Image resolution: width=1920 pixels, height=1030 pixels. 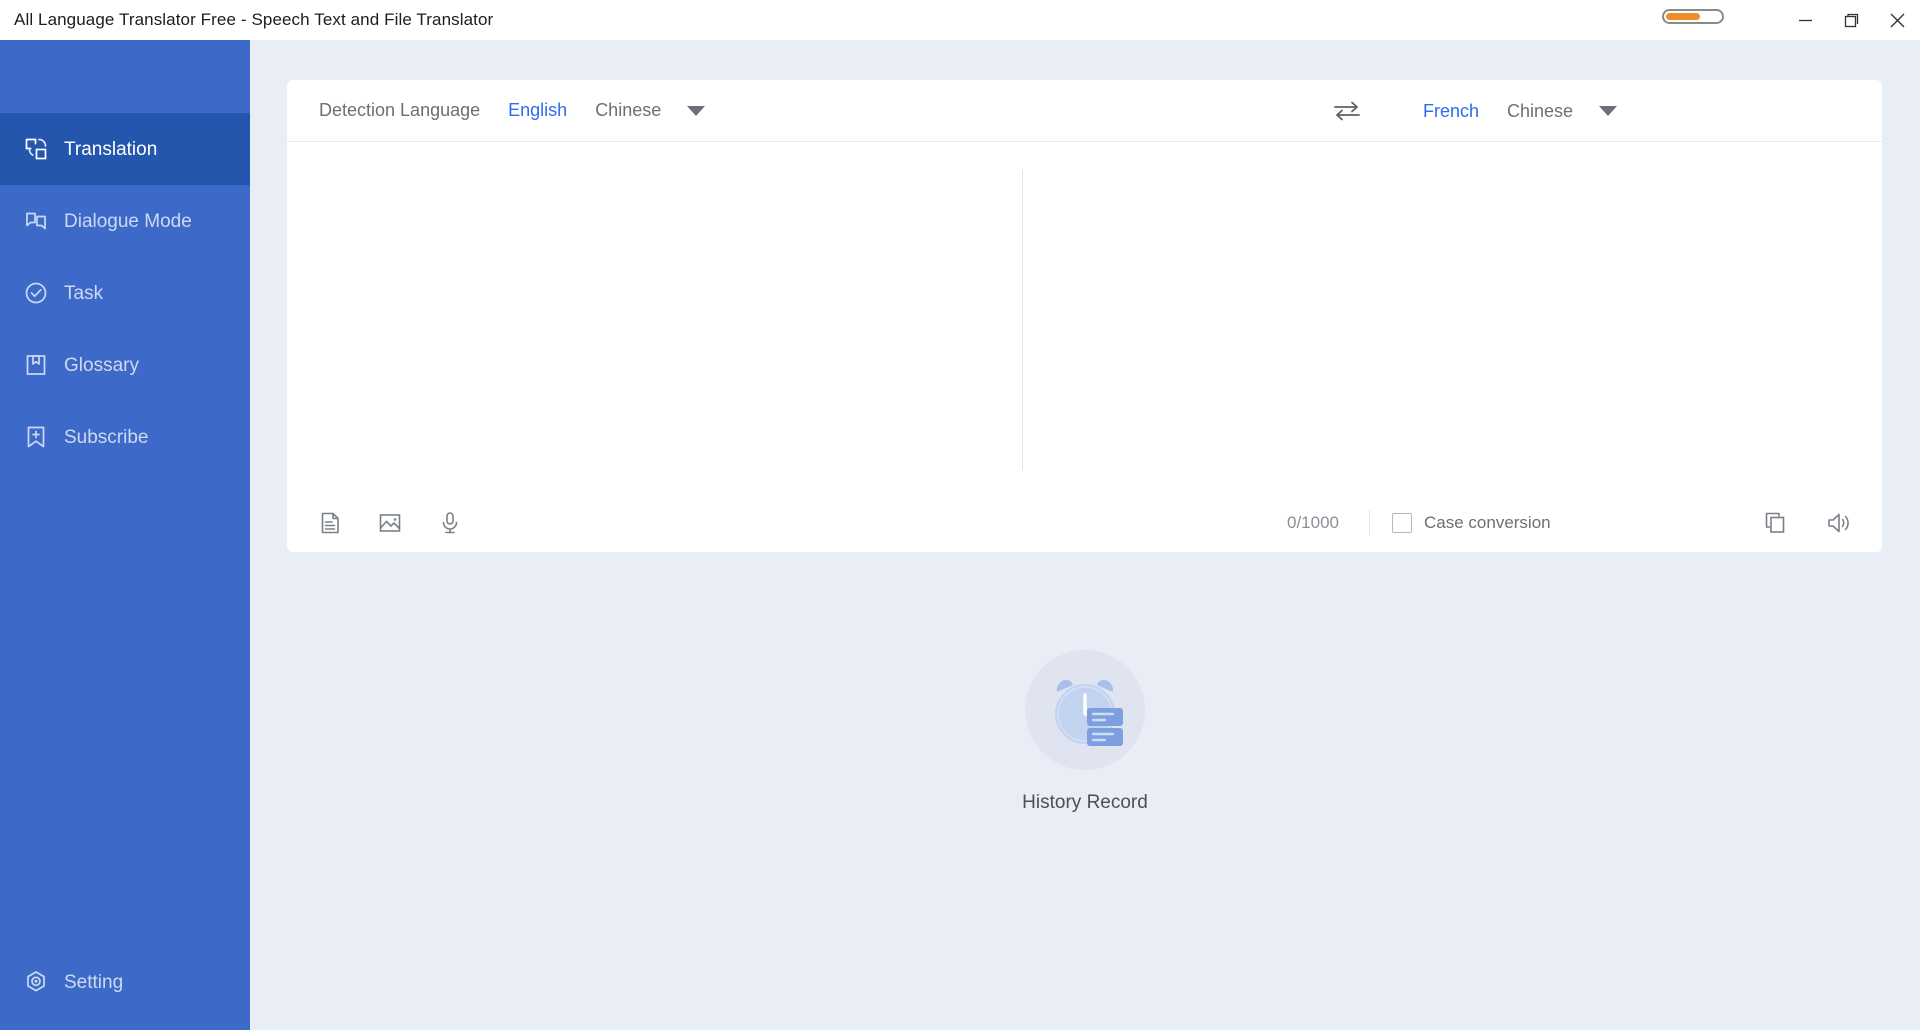 What do you see at coordinates (1807, 522) in the screenshot?
I see `target-tools` at bounding box center [1807, 522].